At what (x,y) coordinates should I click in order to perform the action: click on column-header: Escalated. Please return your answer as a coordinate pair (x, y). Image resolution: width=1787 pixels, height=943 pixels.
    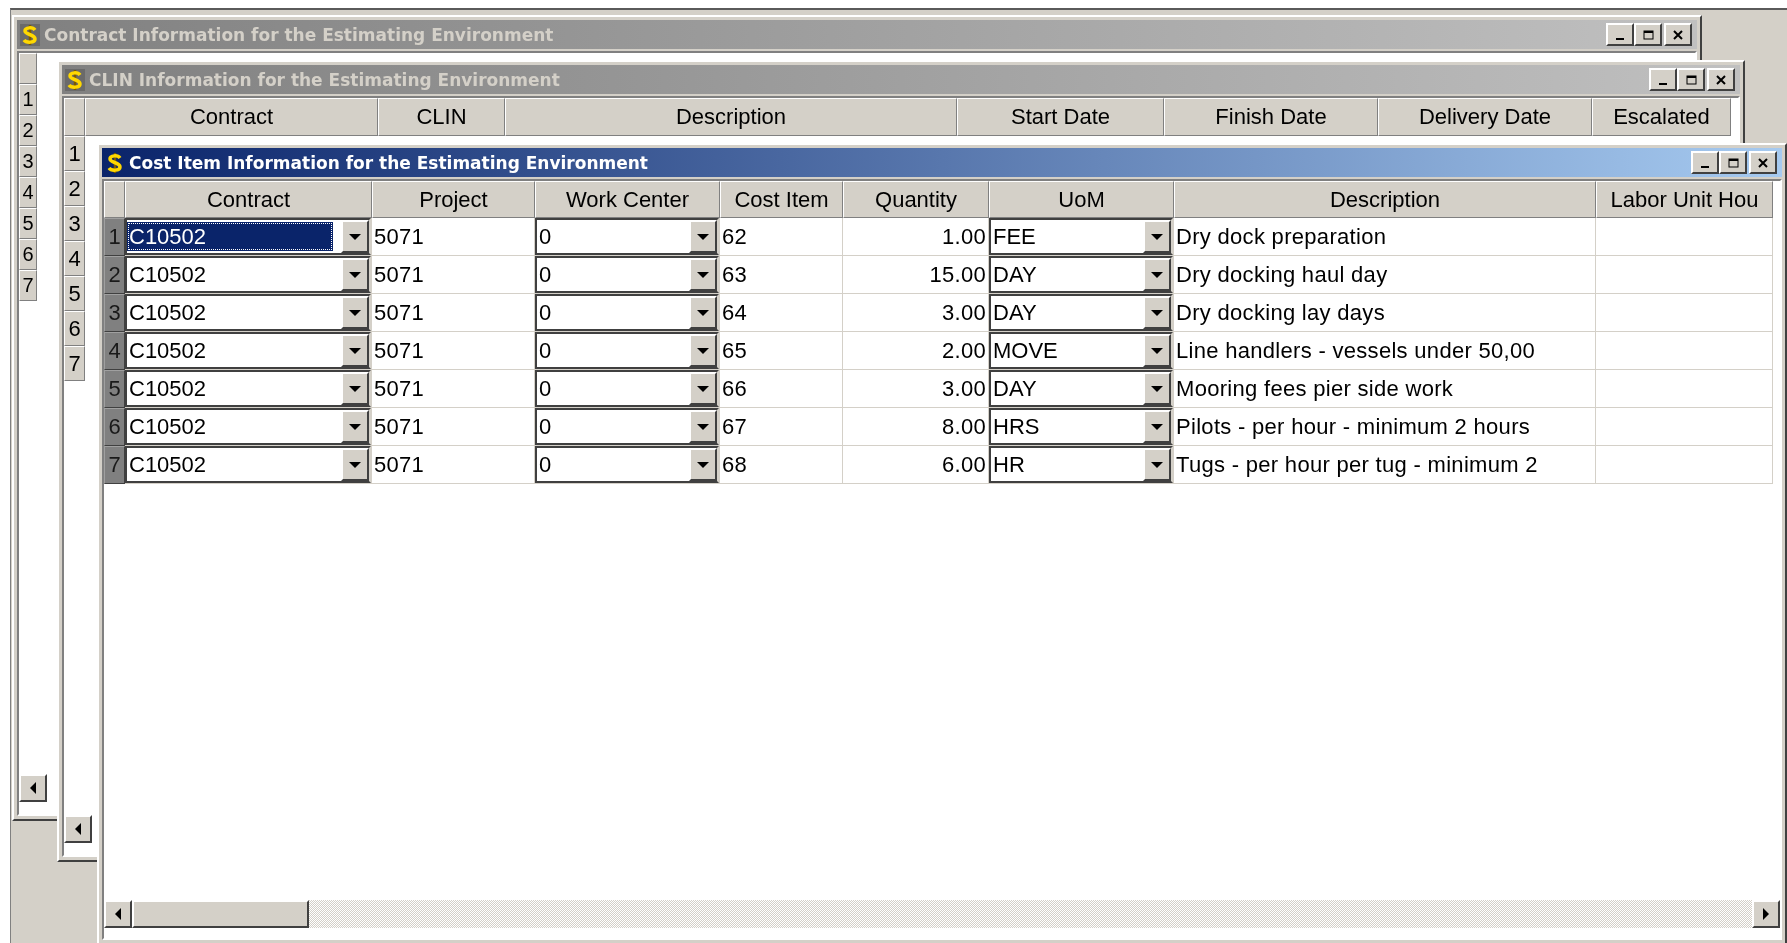
    Looking at the image, I should click on (1661, 117).